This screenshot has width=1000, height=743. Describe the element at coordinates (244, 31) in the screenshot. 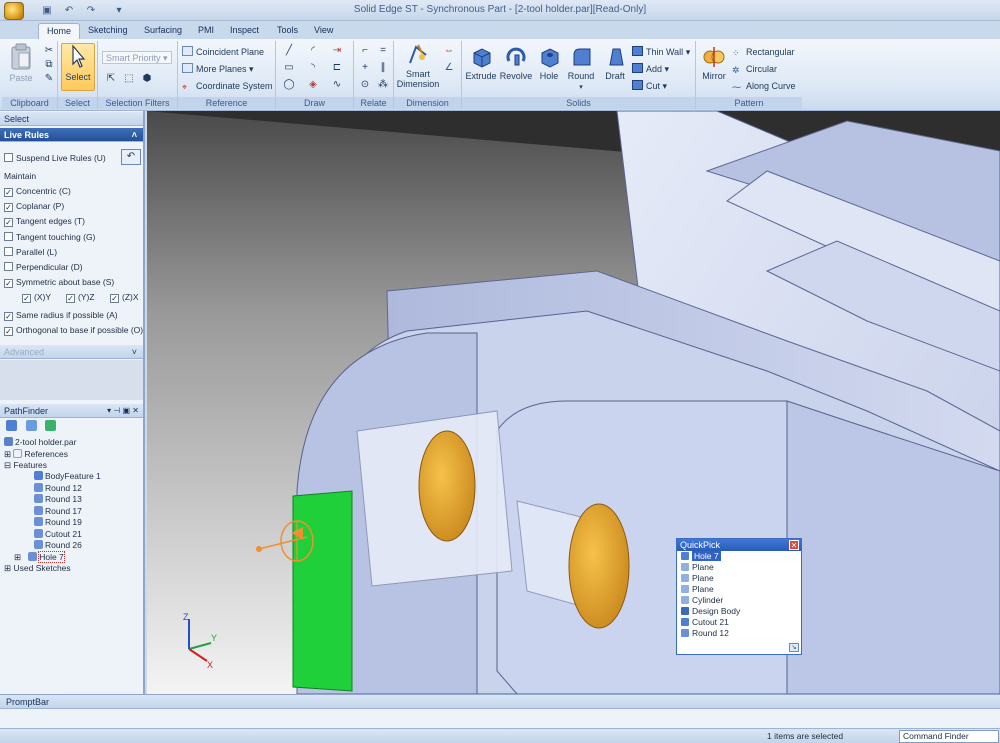

I see `tab-inspect: Inspect` at that location.